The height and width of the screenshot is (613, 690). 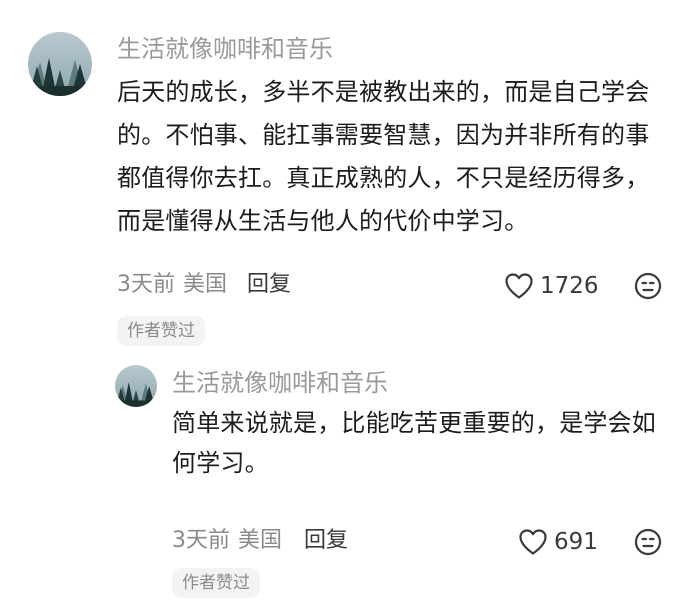 What do you see at coordinates (146, 284) in the screenshot?
I see `comment-time: 3天前` at bounding box center [146, 284].